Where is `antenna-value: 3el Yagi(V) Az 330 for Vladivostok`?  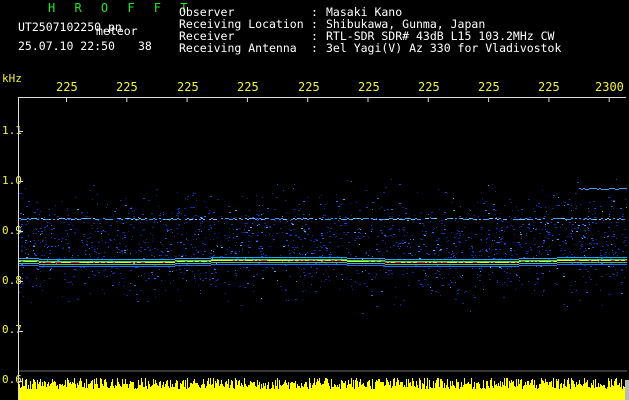 antenna-value: 3el Yagi(V) Az 330 for Vladivostok is located at coordinates (444, 48).